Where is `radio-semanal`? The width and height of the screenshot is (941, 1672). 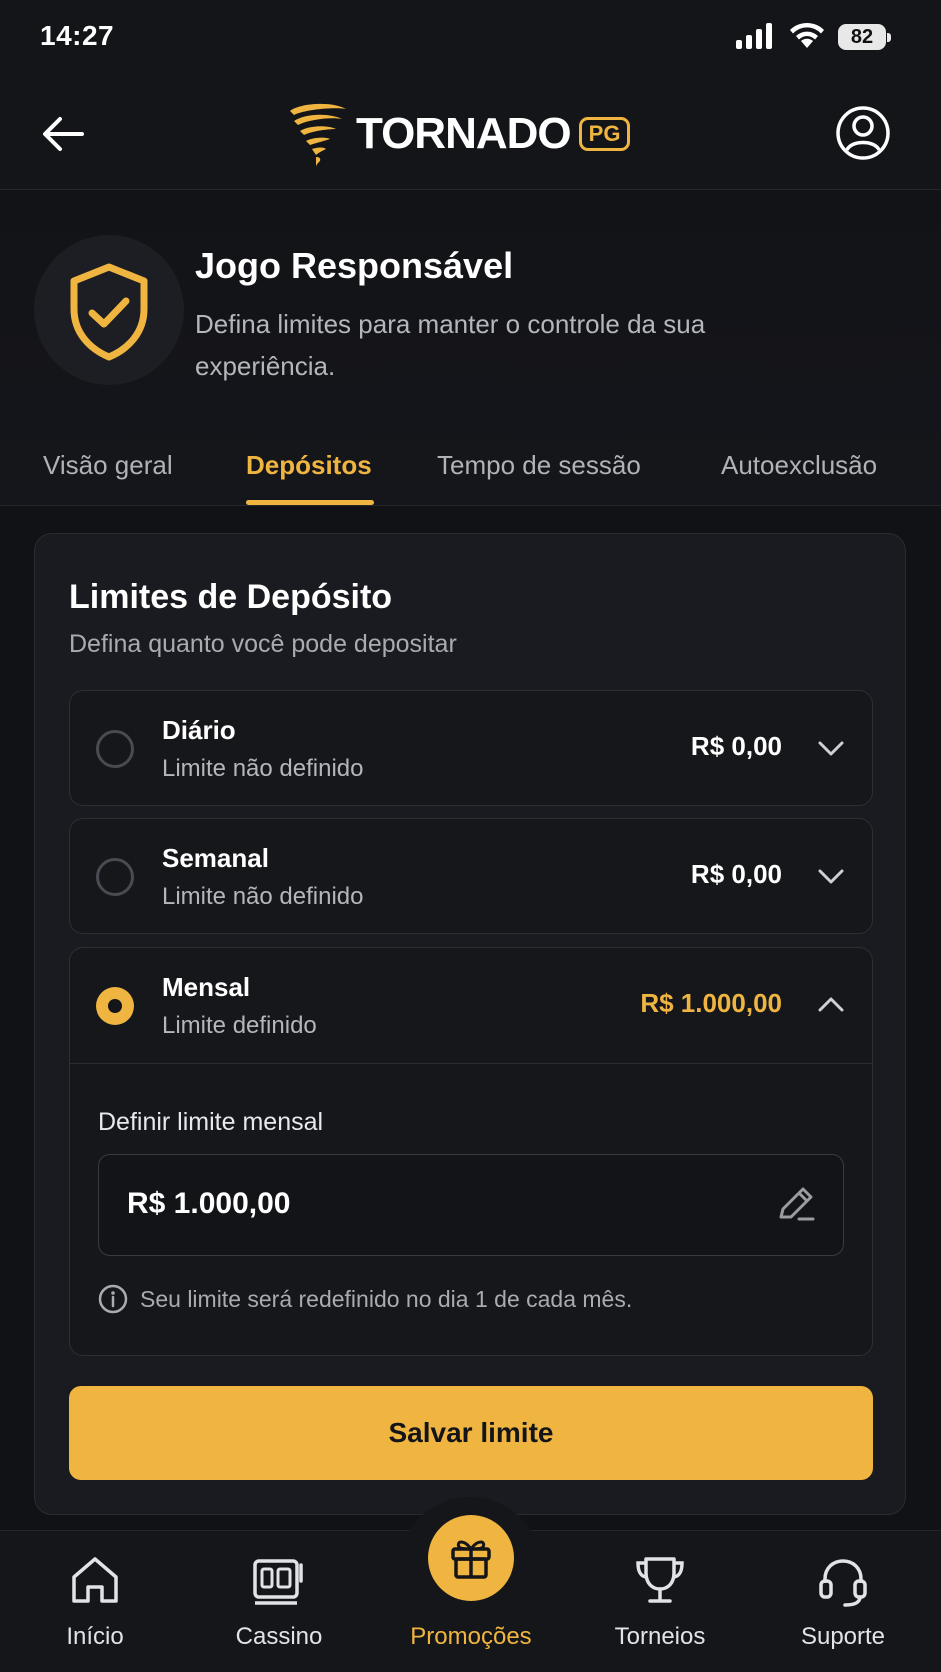 radio-semanal is located at coordinates (115, 877).